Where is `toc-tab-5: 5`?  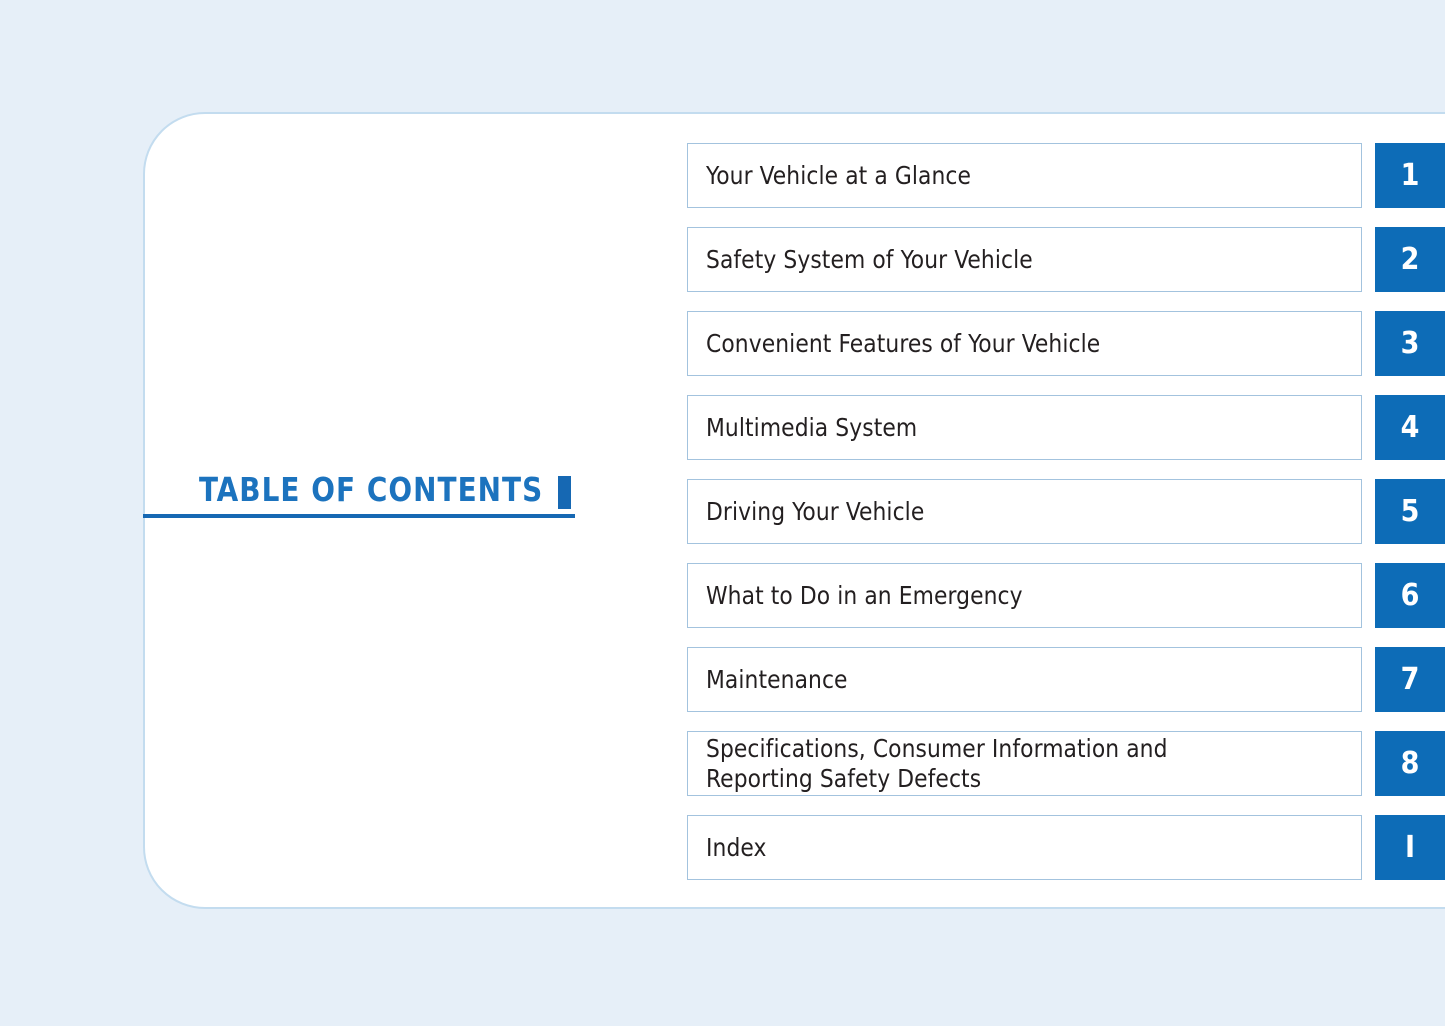 toc-tab-5: 5 is located at coordinates (1410, 511).